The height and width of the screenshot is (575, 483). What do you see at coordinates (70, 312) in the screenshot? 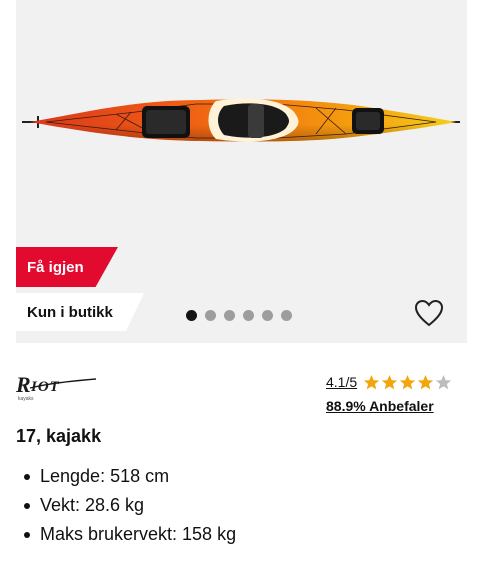
I see `store-only-badge-label: Kun i butikk` at bounding box center [70, 312].